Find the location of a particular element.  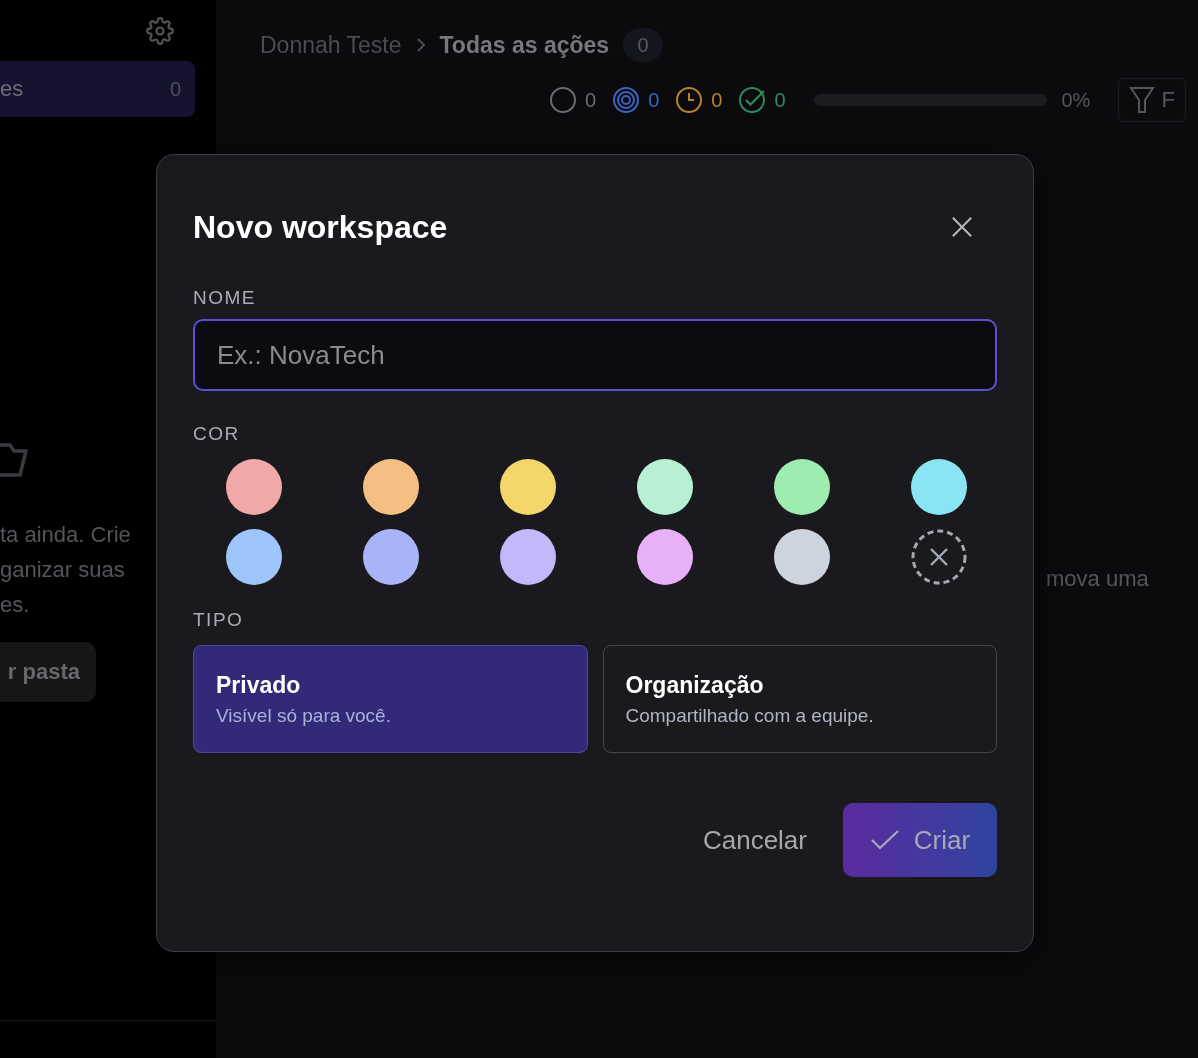

option-description: Compartilhado com a equipe. is located at coordinates (750, 716).